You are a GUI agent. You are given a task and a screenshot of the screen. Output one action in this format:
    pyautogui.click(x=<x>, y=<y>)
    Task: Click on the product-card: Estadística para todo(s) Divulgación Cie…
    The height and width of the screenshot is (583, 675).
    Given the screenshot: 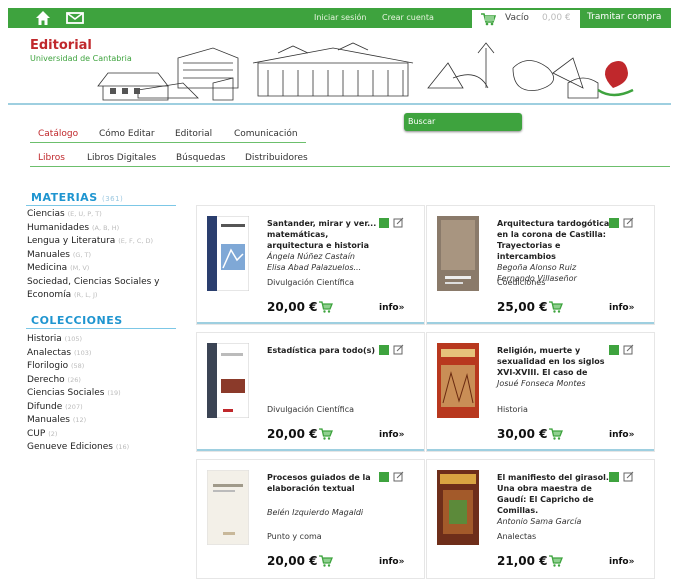 What is the action you would take?
    pyautogui.click(x=310, y=392)
    